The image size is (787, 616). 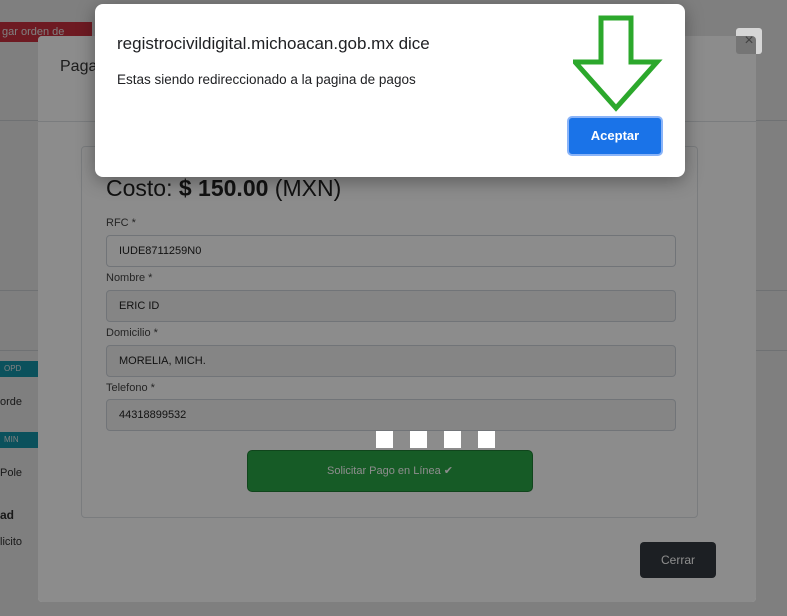 What do you see at coordinates (615, 136) in the screenshot?
I see `accept-button: Aceptar` at bounding box center [615, 136].